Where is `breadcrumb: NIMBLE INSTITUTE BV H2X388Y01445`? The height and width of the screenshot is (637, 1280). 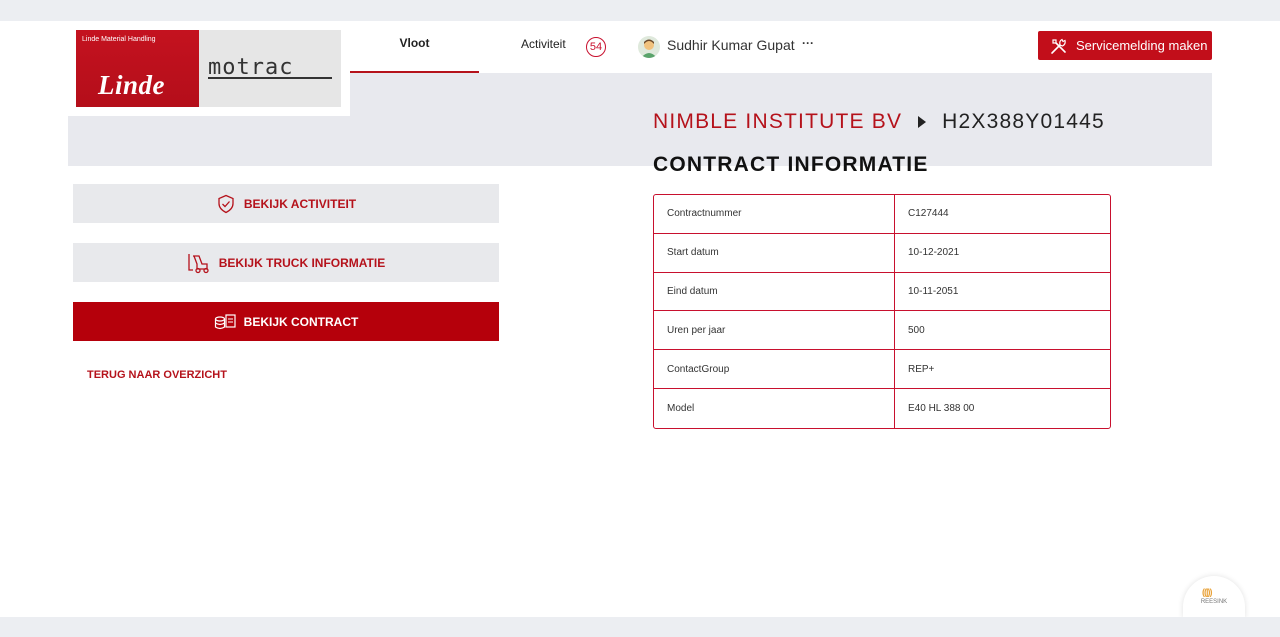 breadcrumb: NIMBLE INSTITUTE BV H2X388Y01445 is located at coordinates (879, 122).